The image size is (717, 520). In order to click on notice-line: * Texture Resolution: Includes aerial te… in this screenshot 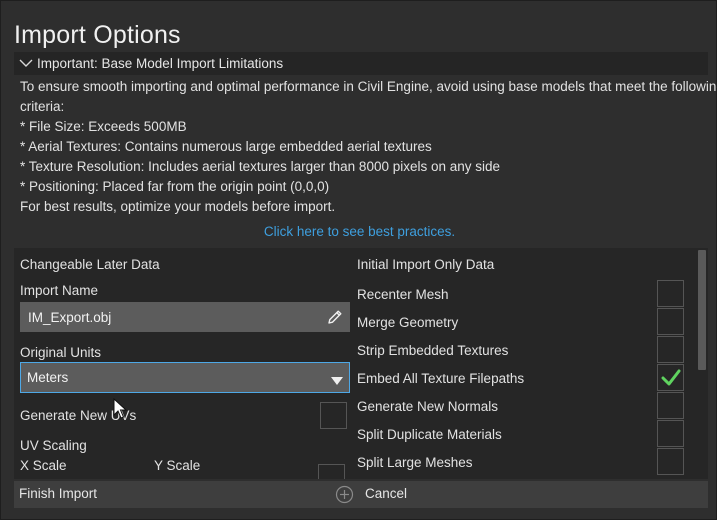, I will do `click(260, 166)`.